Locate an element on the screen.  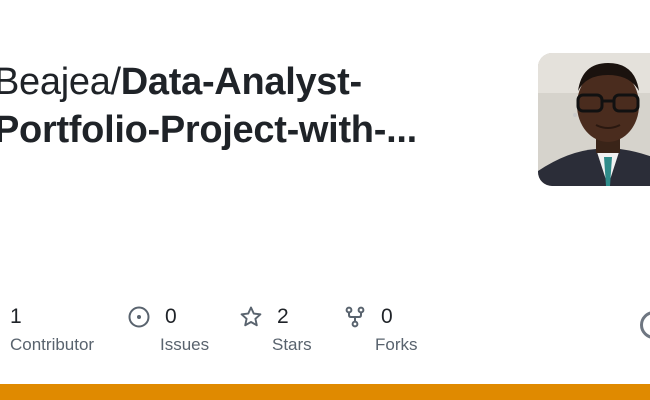
owner-avatar is located at coordinates (594, 119).